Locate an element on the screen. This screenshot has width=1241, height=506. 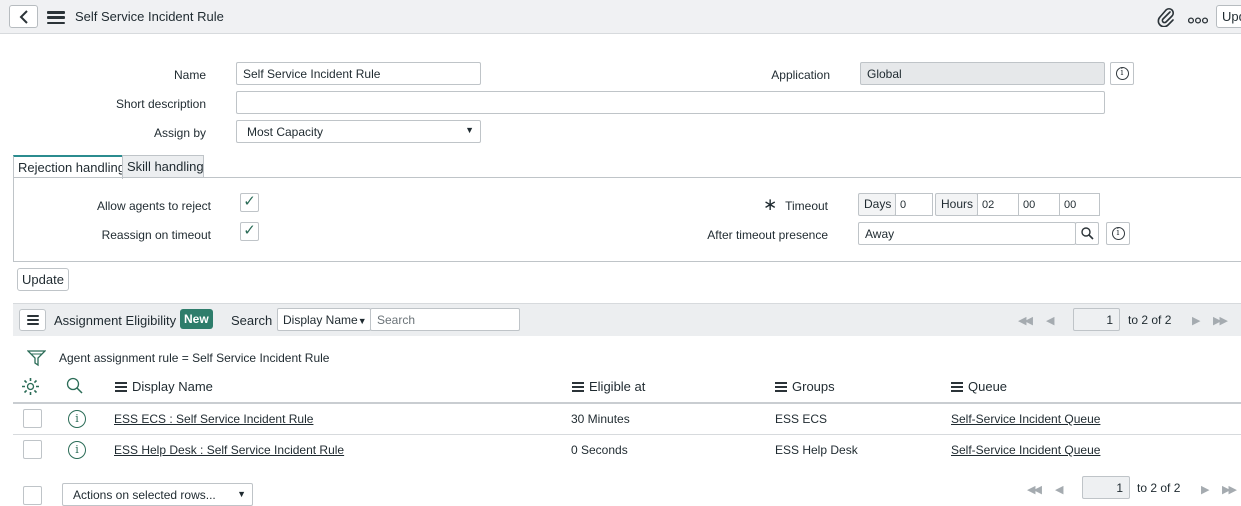
short-description-input is located at coordinates (670, 102).